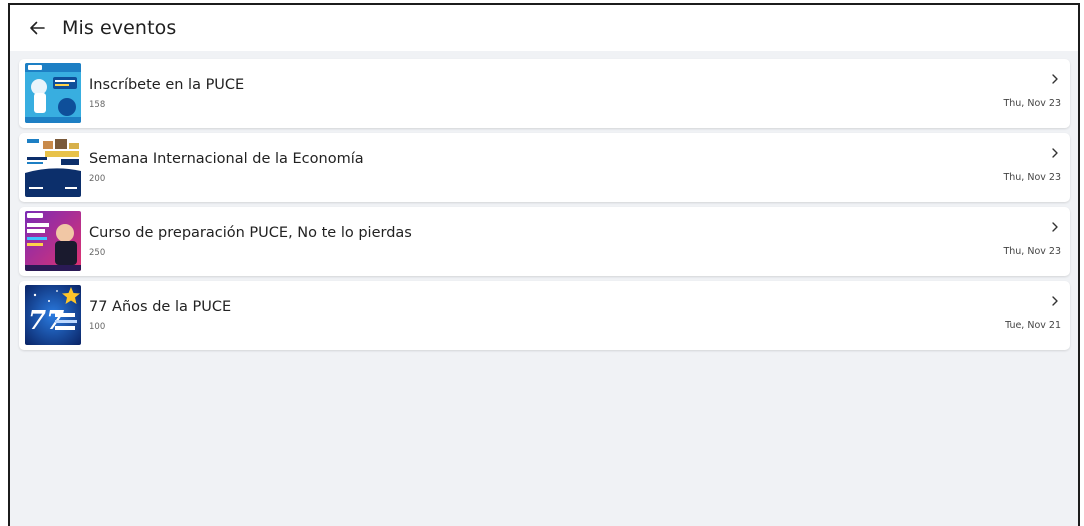  I want to click on event-count: 250, so click(97, 253).